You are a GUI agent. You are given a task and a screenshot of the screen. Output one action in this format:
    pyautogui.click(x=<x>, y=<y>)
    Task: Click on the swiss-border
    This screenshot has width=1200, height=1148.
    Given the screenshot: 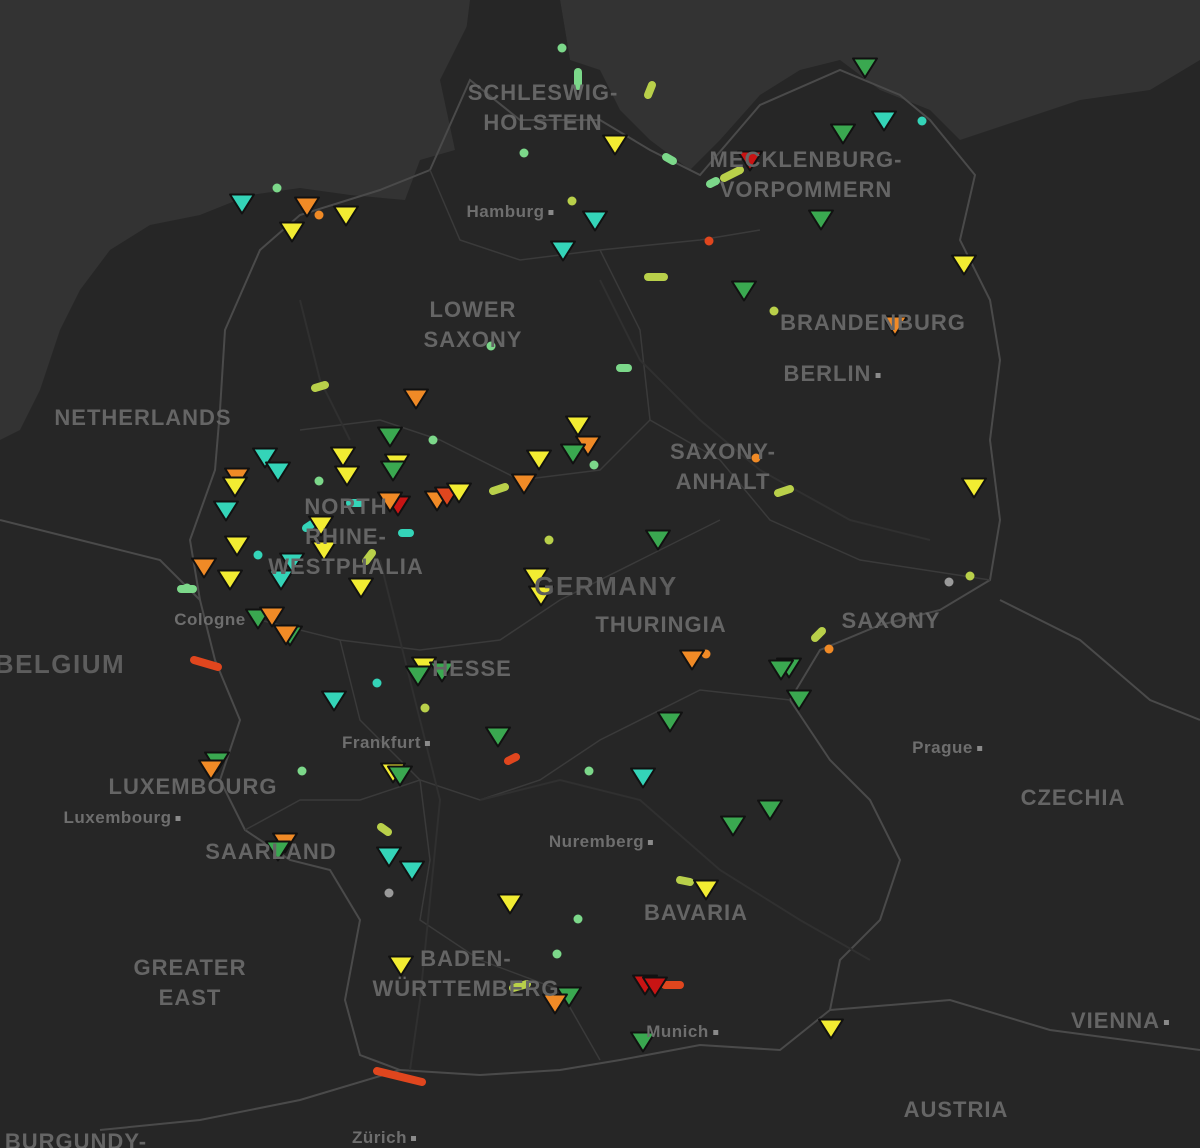 What is the action you would take?
    pyautogui.click(x=250, y=1100)
    